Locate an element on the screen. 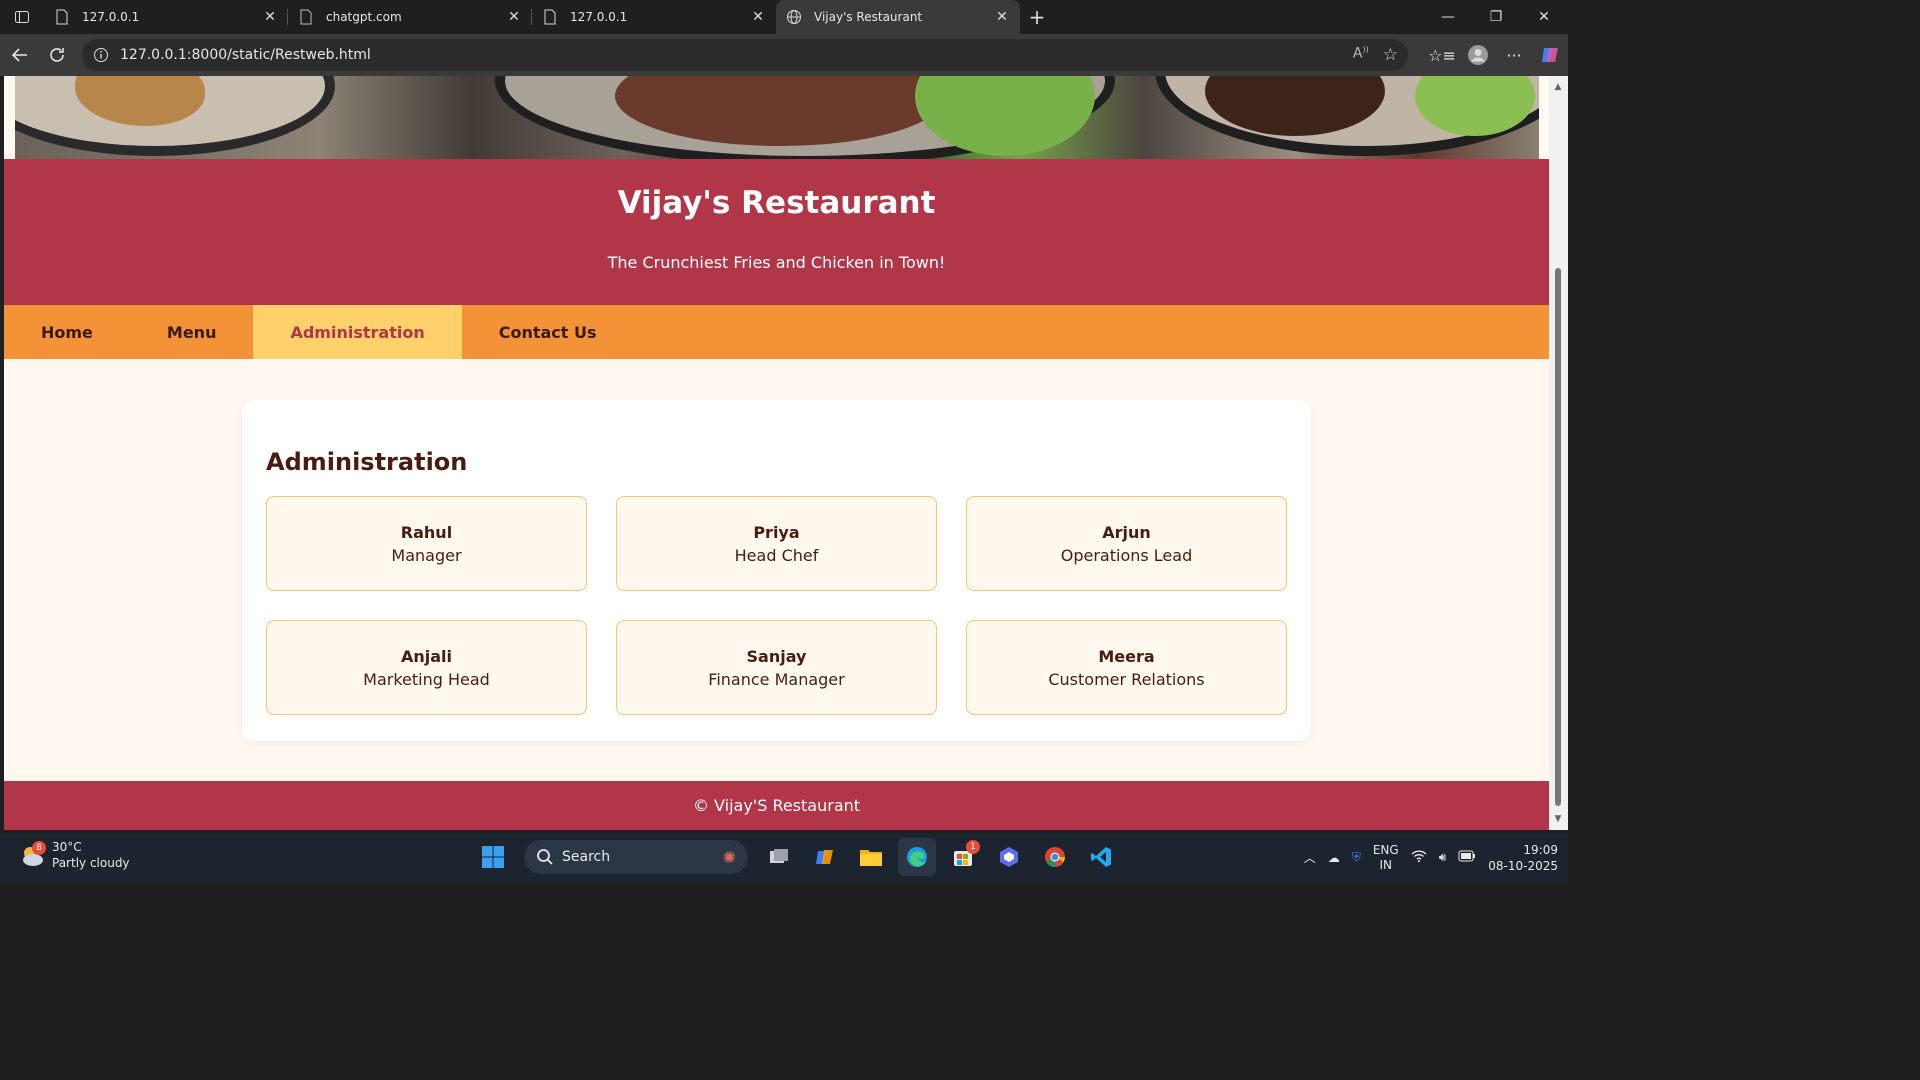  tab-1: 127.0.0.1 ✕ is located at coordinates (166, 17).